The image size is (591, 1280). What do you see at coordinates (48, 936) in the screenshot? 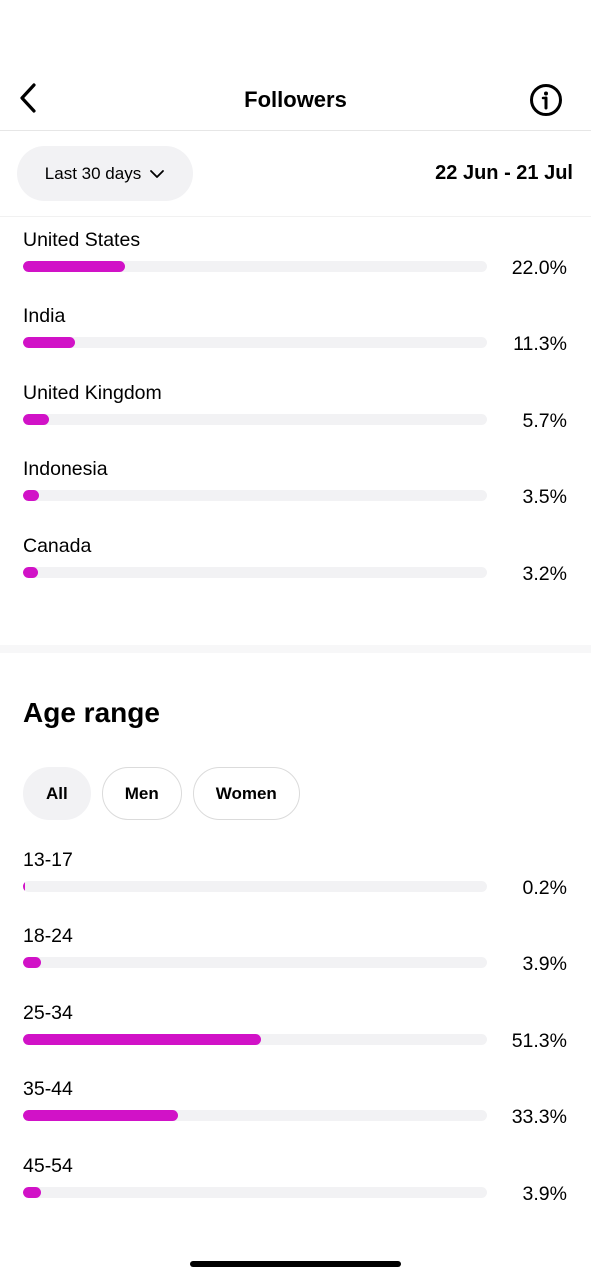
I see `age-label: 18-24` at bounding box center [48, 936].